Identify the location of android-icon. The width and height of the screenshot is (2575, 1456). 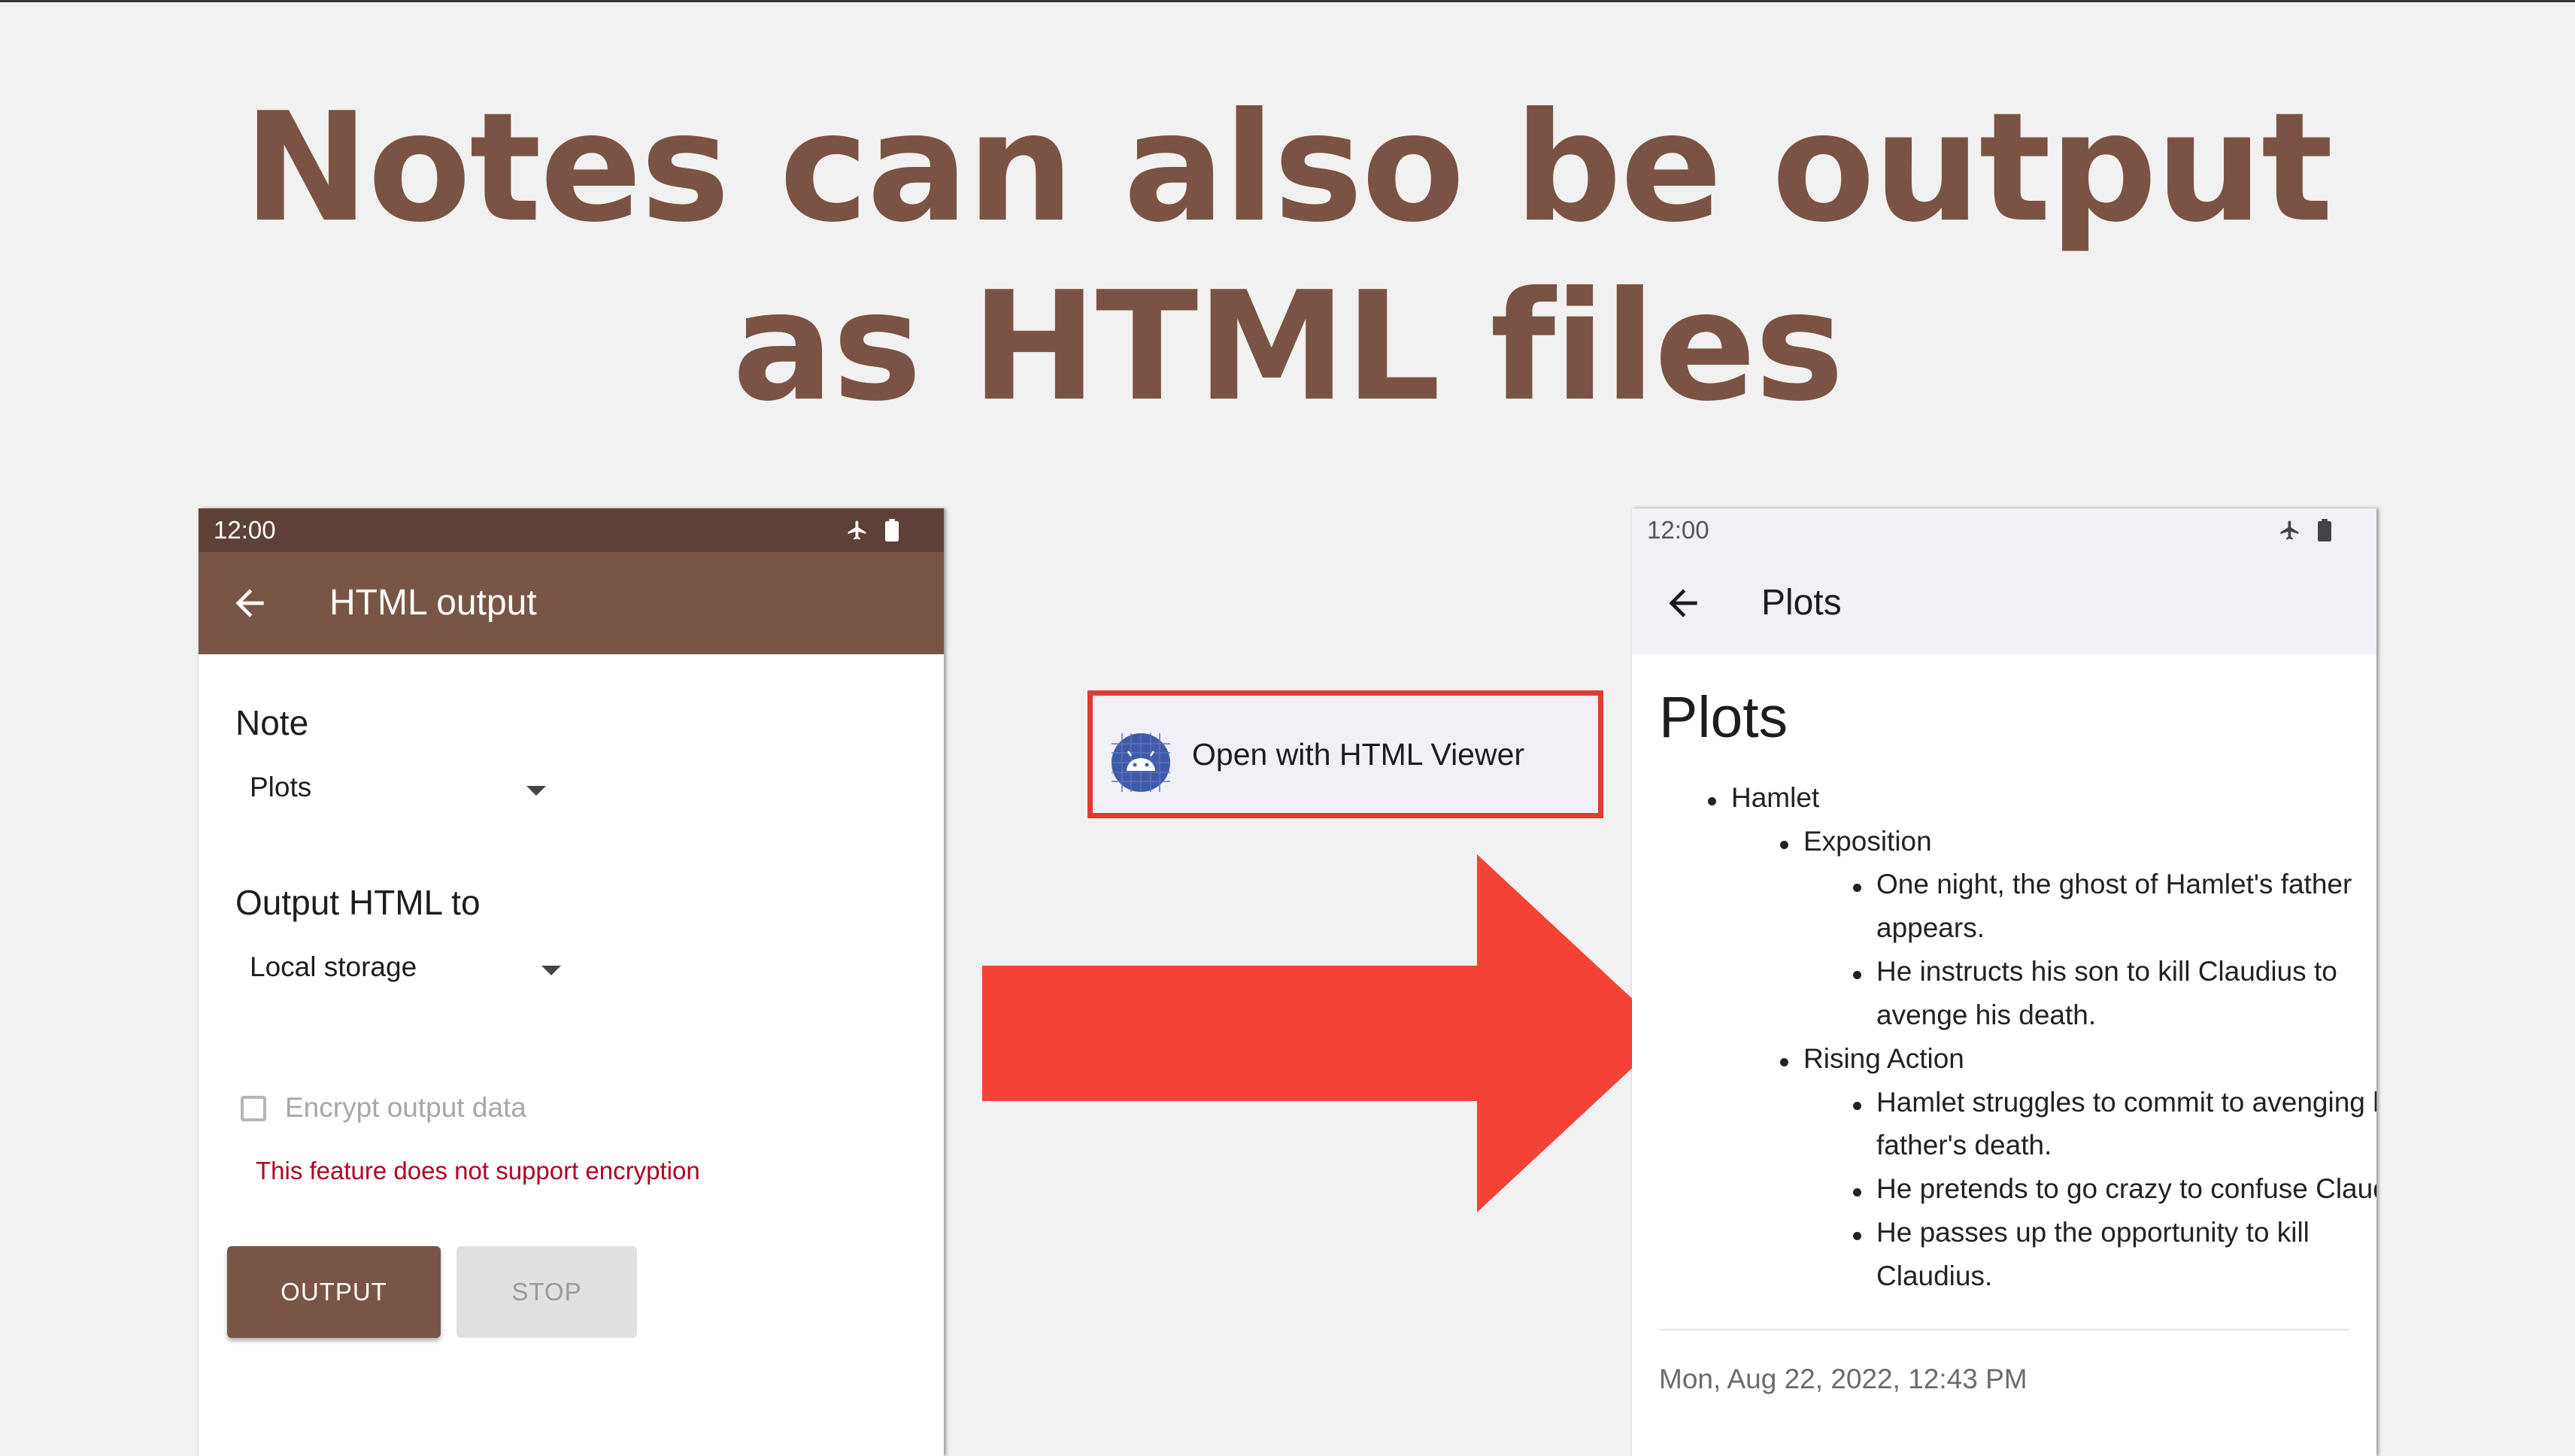
(1141, 762).